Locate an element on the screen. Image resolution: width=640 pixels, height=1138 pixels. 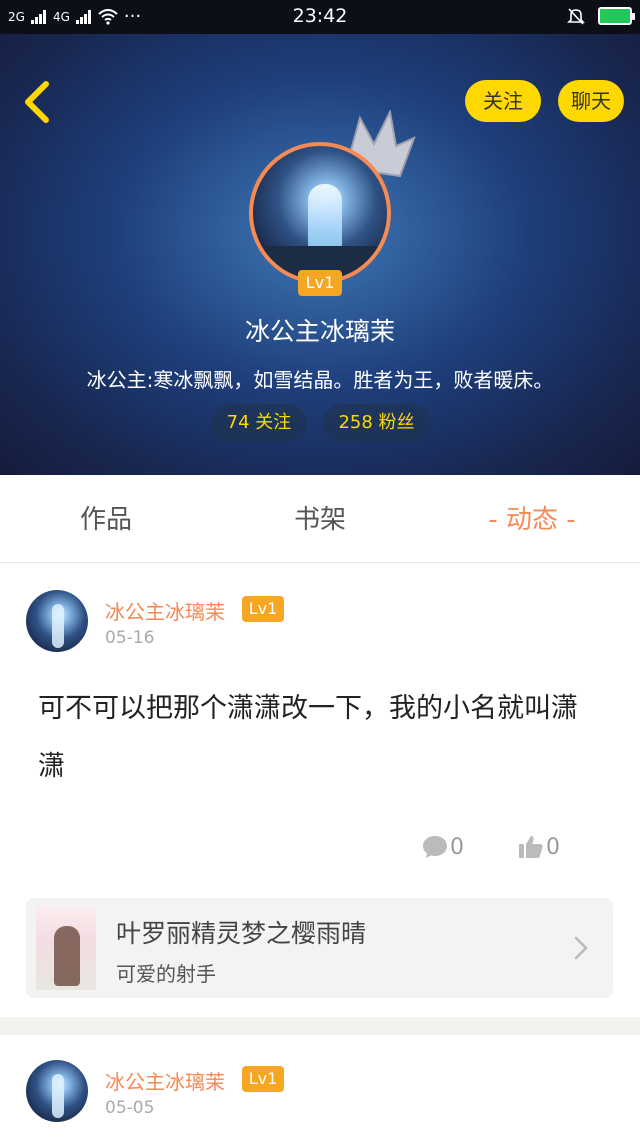
like-count: 0 is located at coordinates (553, 847).